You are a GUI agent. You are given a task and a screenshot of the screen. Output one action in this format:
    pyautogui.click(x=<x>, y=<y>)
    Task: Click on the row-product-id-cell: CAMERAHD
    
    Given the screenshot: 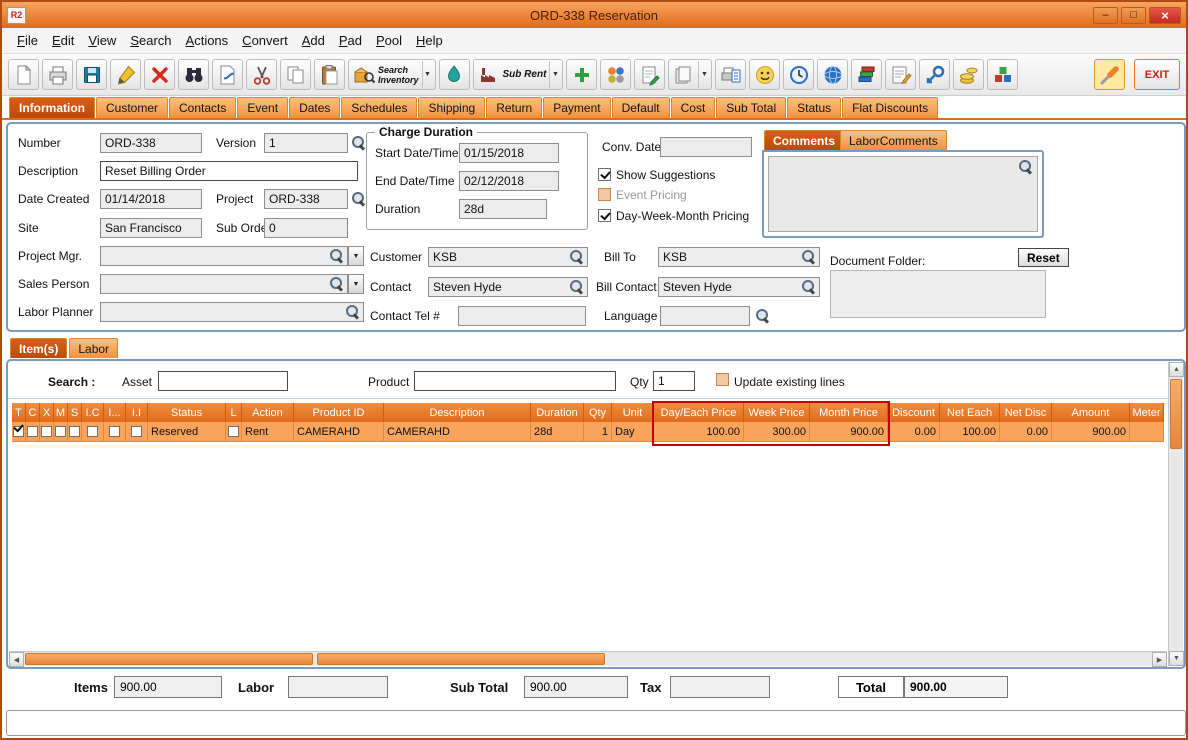 What is the action you would take?
    pyautogui.click(x=339, y=432)
    